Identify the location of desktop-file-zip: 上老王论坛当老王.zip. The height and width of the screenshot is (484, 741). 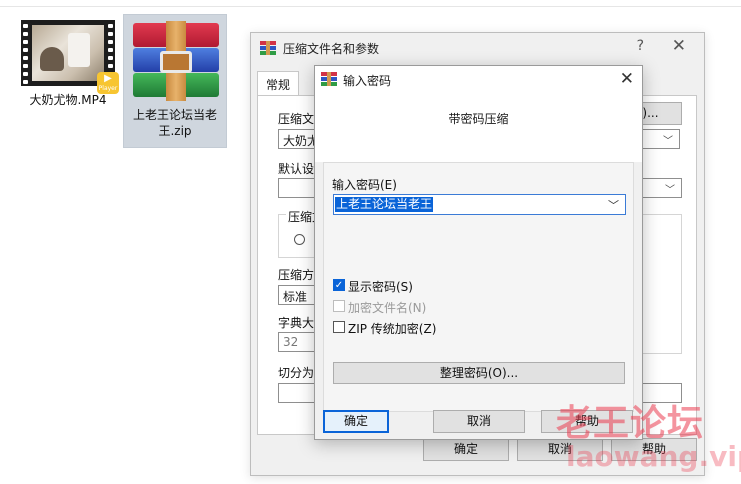
(175, 81).